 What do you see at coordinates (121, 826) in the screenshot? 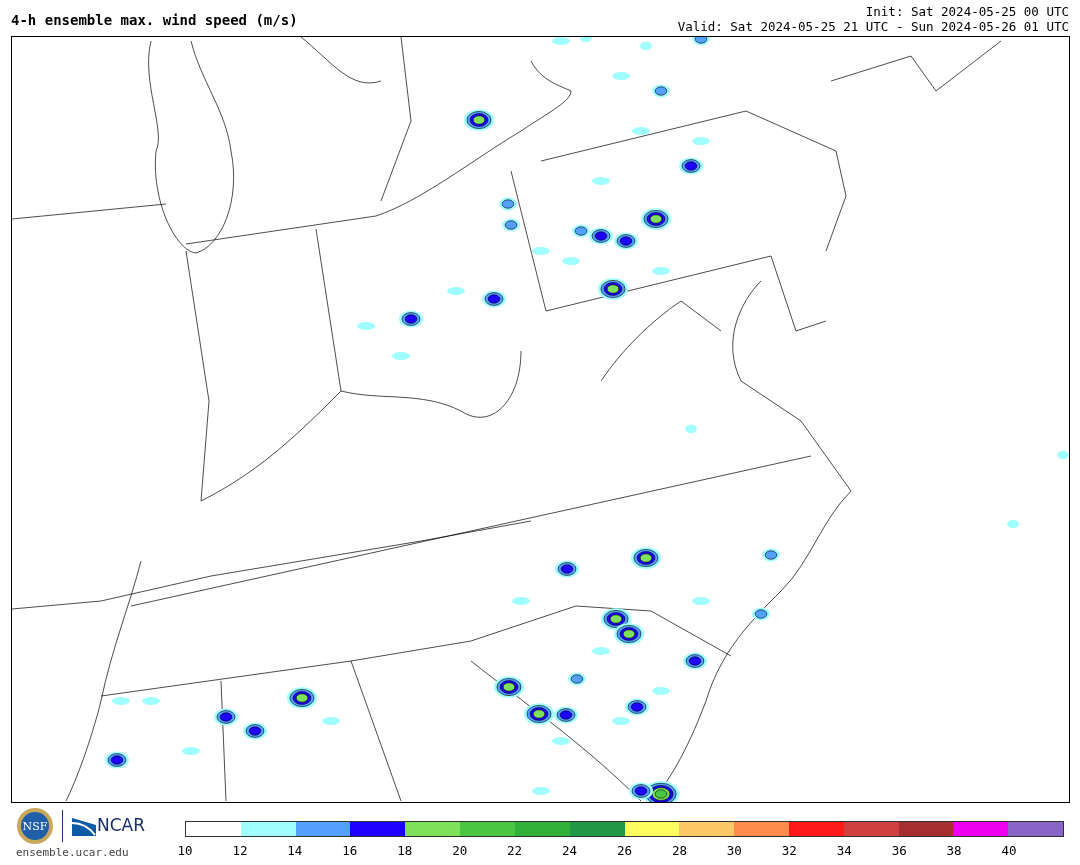
I see `ncar-logo-text: NCAR` at bounding box center [121, 826].